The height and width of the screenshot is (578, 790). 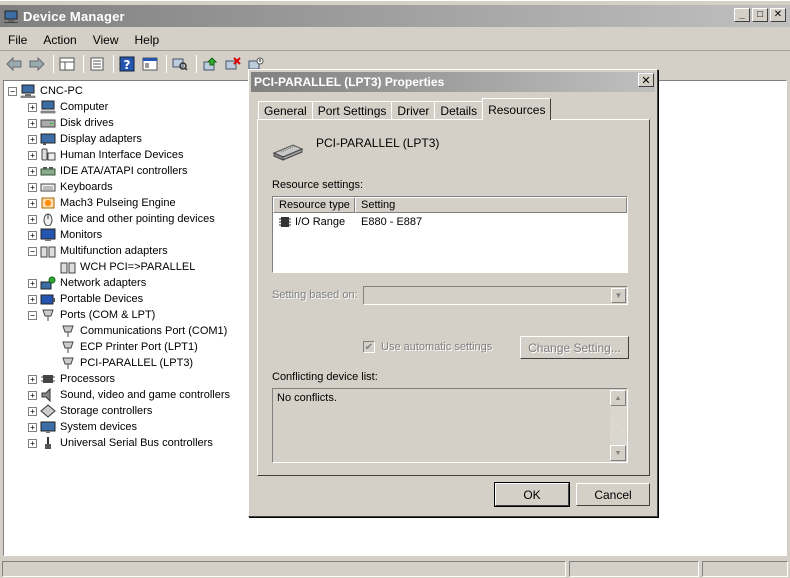 What do you see at coordinates (108, 171) in the screenshot?
I see `tree-item: + IDE ATA/ATAPI controllers` at bounding box center [108, 171].